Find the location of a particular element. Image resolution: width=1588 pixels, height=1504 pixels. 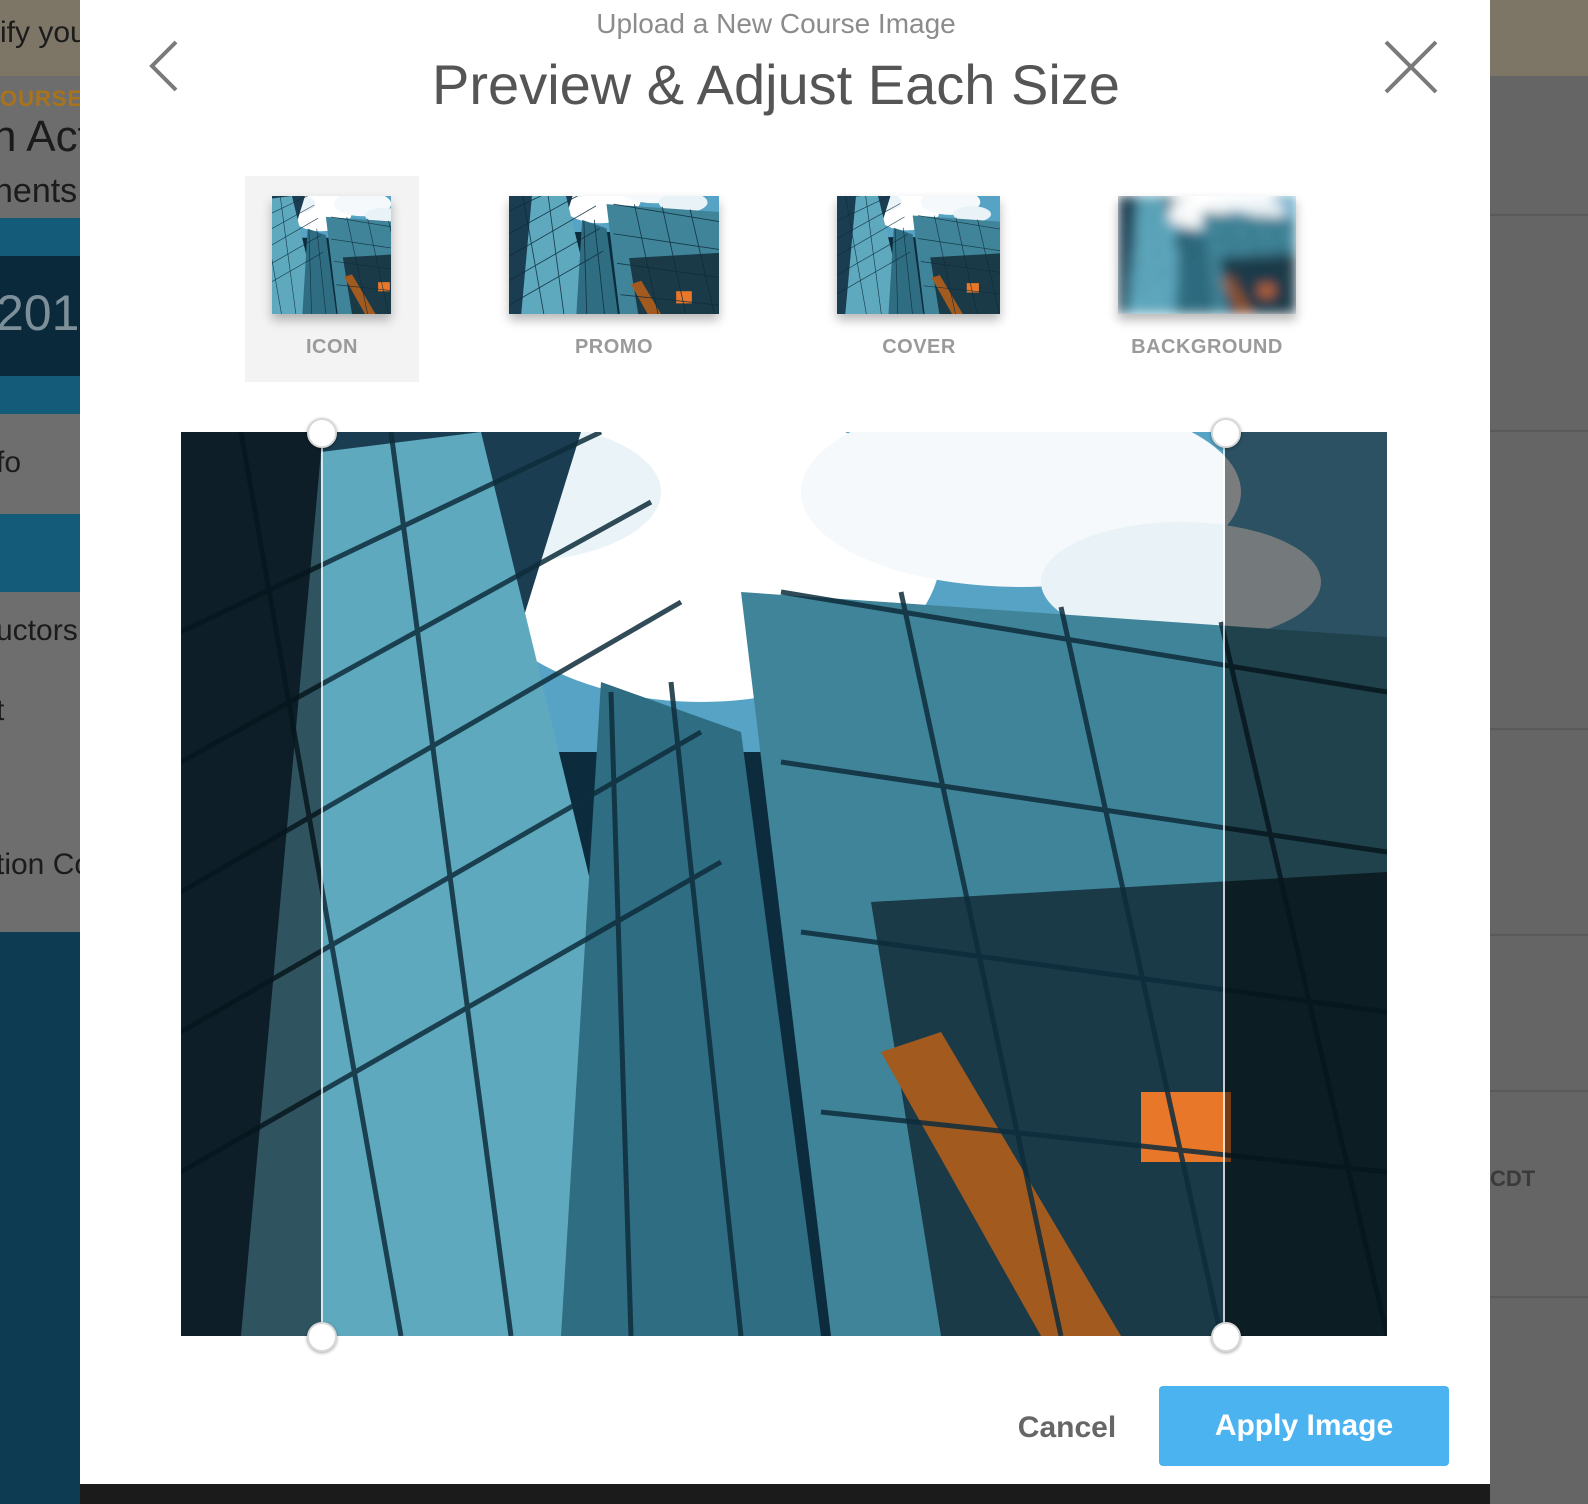

promo-preview-thumbnail is located at coordinates (614, 255).